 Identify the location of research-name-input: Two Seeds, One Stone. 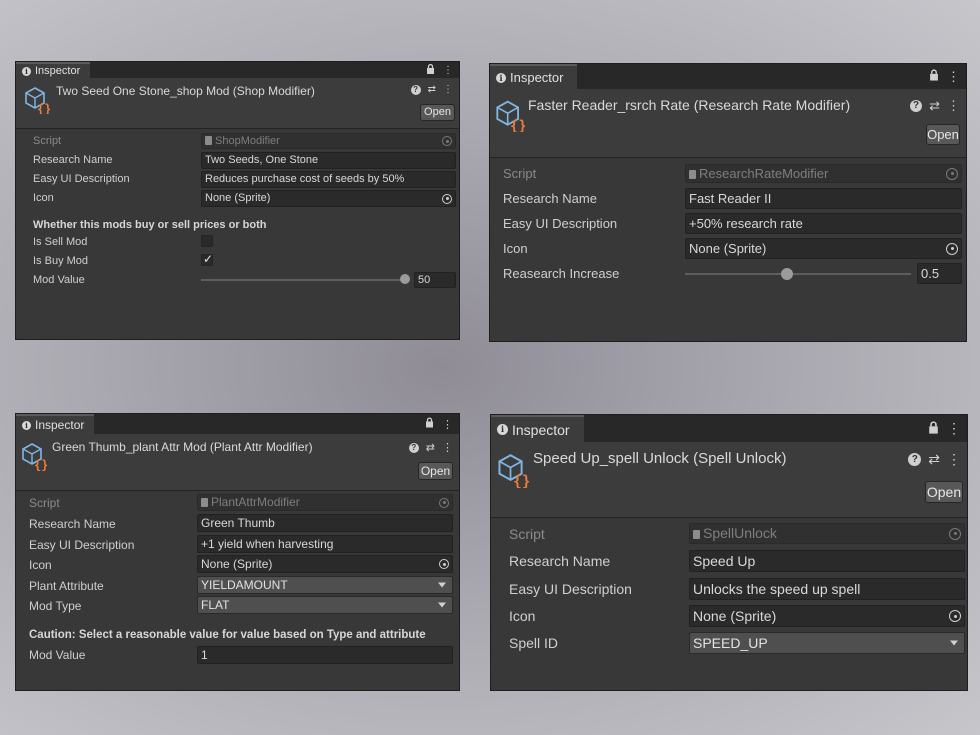
(328, 160).